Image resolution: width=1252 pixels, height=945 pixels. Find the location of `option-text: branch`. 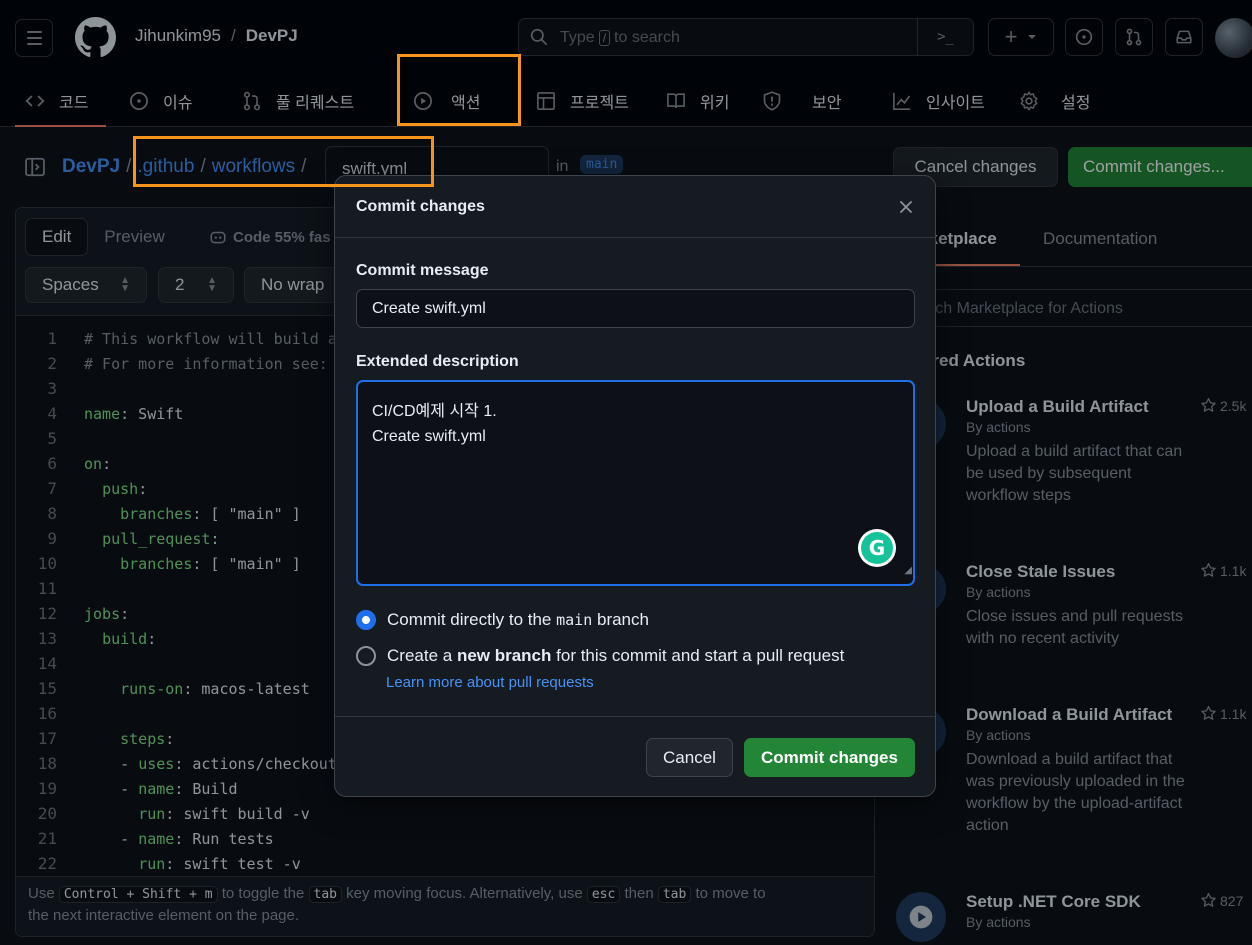

option-text: branch is located at coordinates (622, 619).